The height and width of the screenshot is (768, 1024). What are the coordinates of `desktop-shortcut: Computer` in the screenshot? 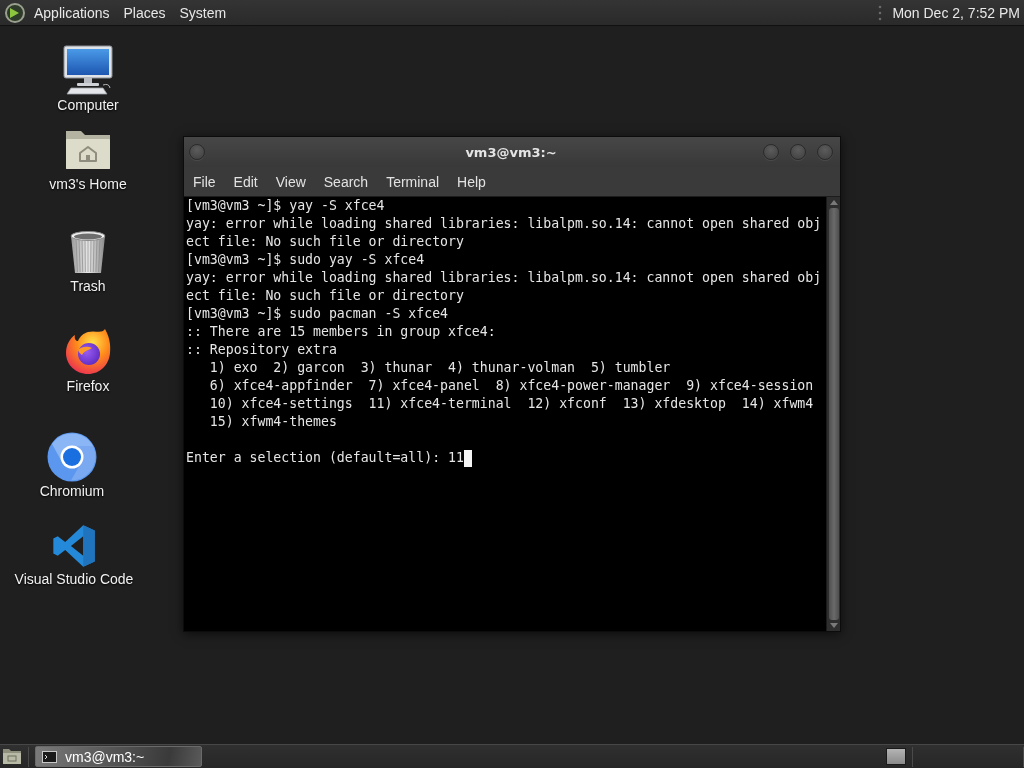 It's located at (88, 79).